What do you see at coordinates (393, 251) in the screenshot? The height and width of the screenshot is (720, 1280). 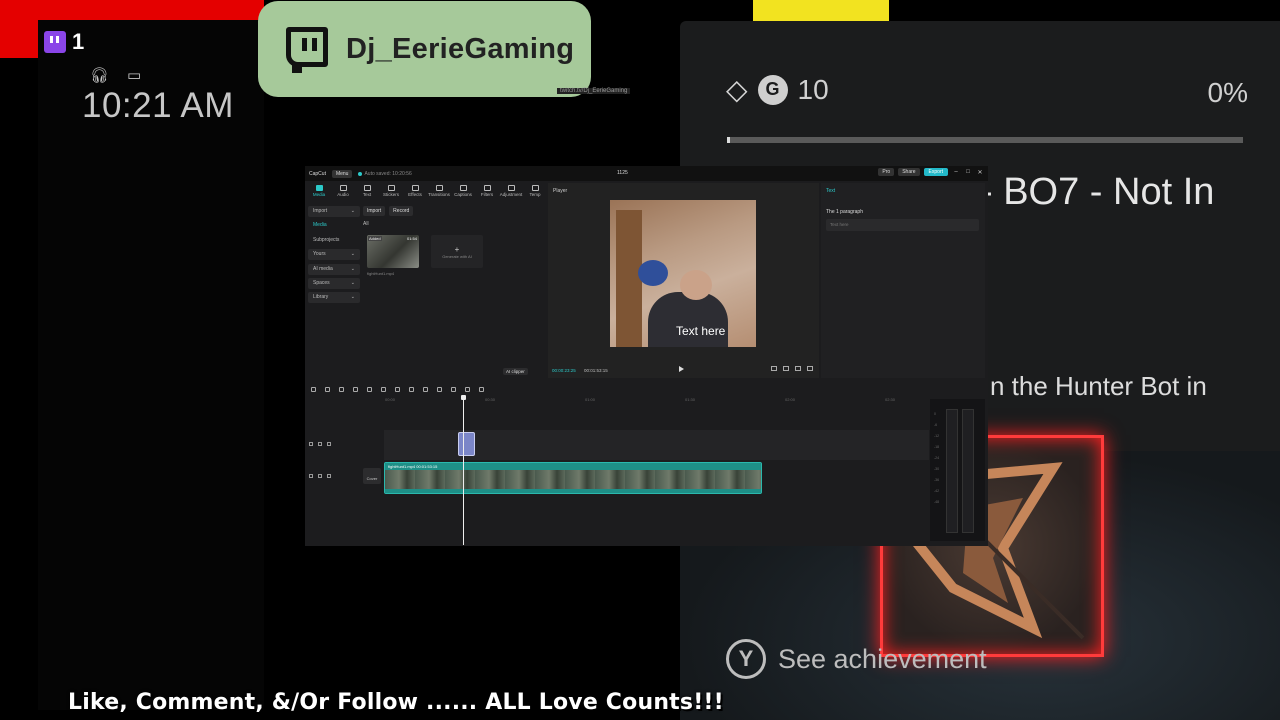 I see `media-clip-thumbnail: Added 01:54` at bounding box center [393, 251].